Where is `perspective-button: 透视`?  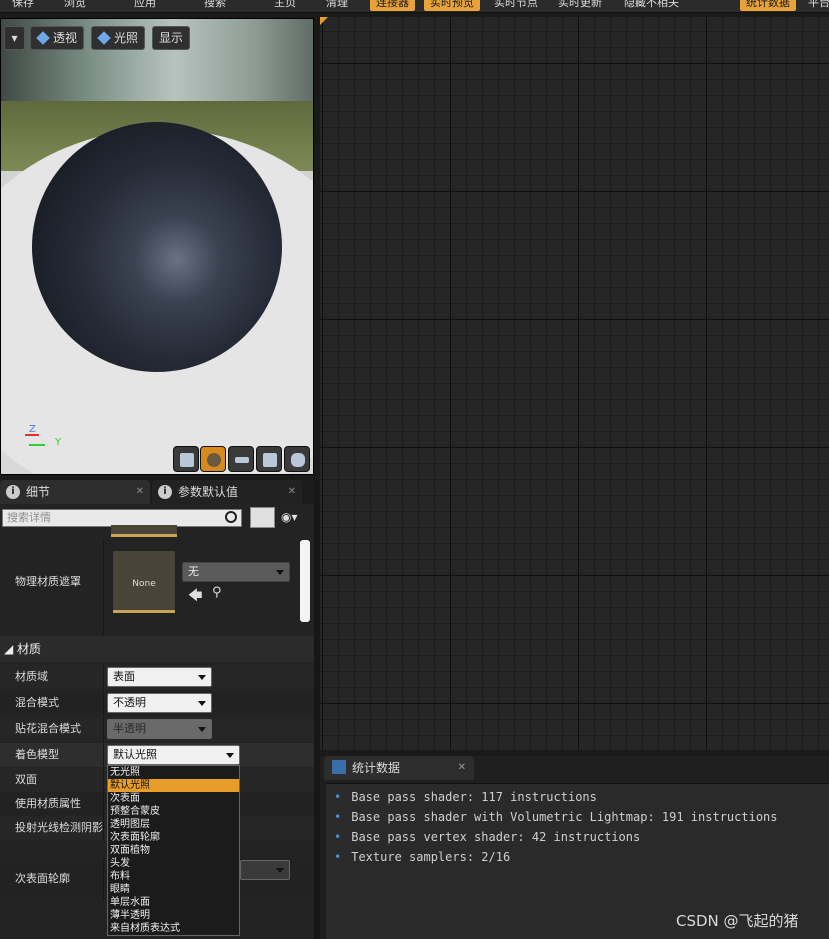 perspective-button: 透视 is located at coordinates (57, 38).